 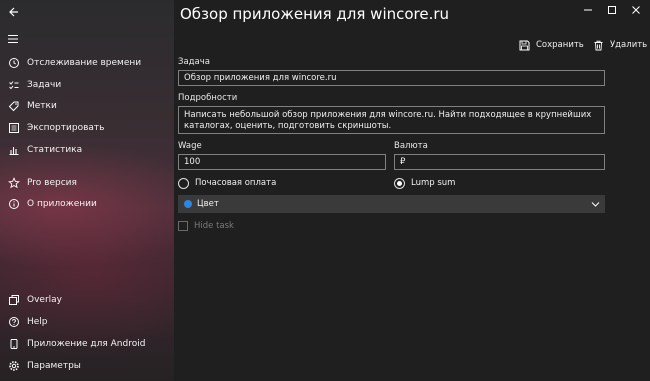 What do you see at coordinates (183, 183) in the screenshot?
I see `radio-circle` at bounding box center [183, 183].